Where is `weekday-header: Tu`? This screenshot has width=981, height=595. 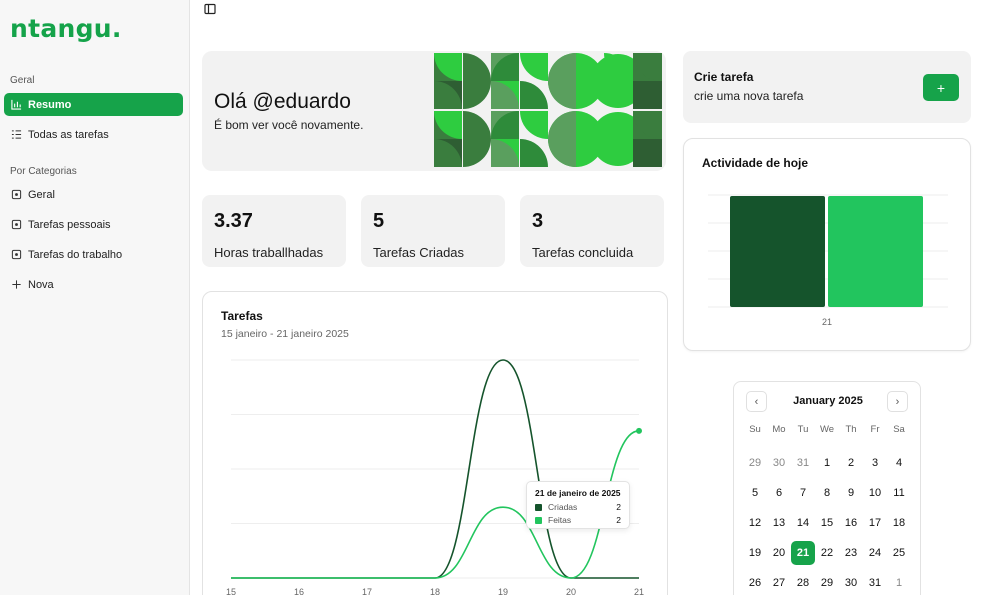
weekday-header: Tu is located at coordinates (803, 429).